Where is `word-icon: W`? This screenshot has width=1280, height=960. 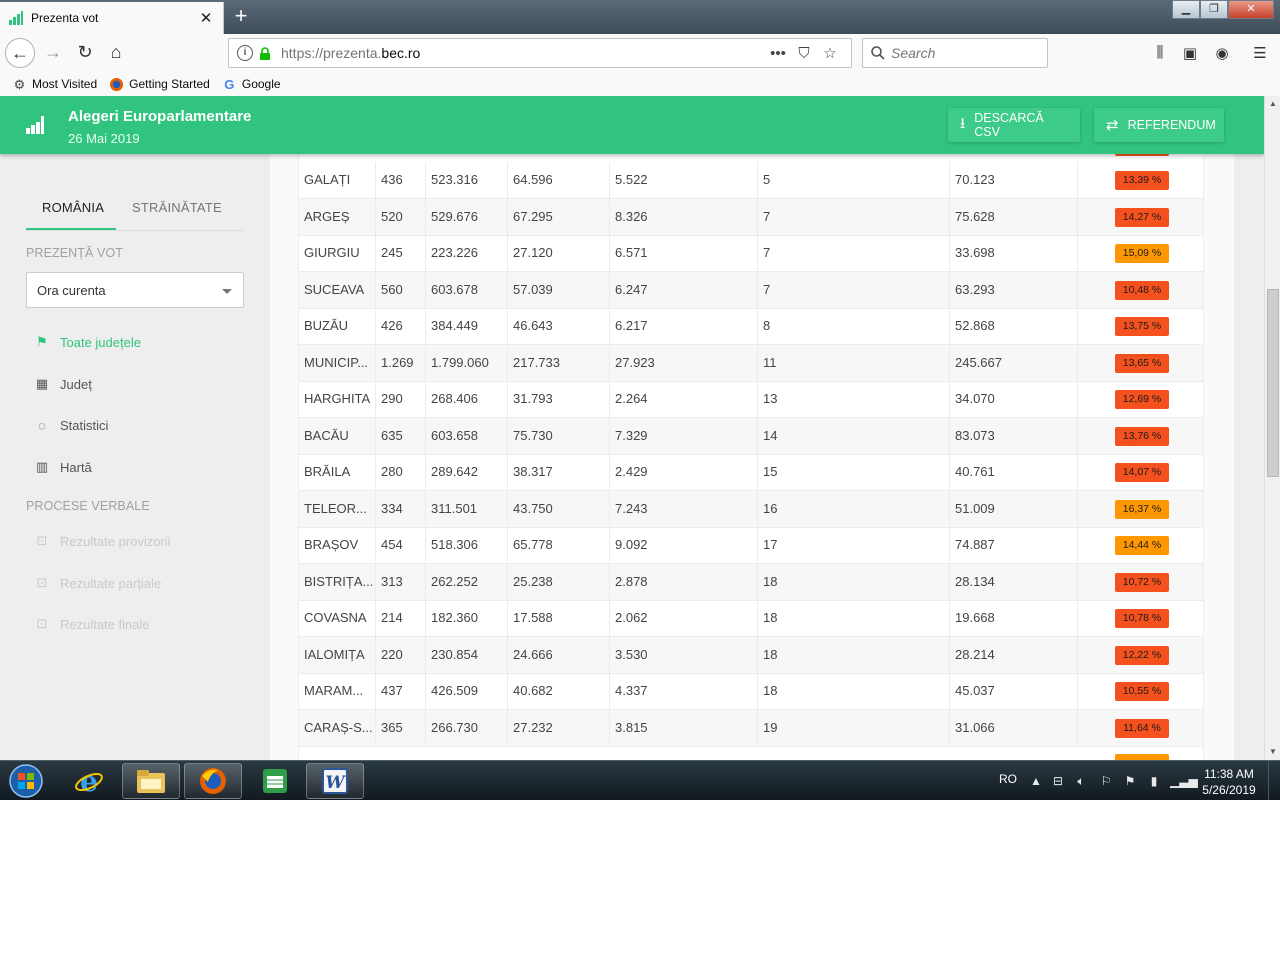
word-icon: W is located at coordinates (335, 781).